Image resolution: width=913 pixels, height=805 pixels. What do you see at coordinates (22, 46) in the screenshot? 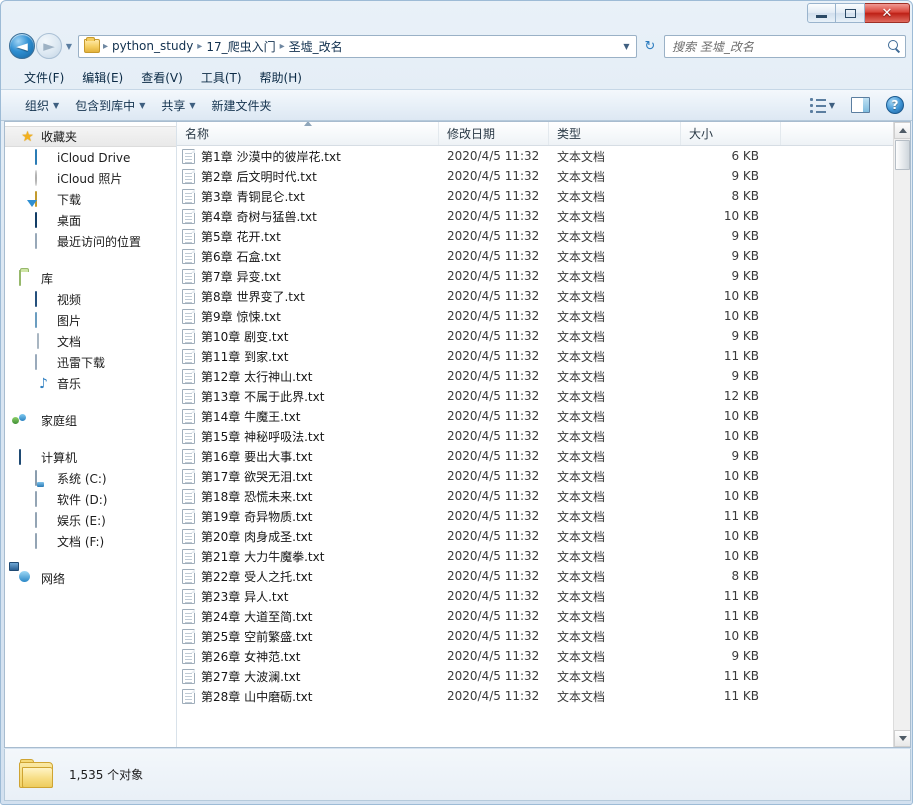
I see `back-button: ◄` at bounding box center [22, 46].